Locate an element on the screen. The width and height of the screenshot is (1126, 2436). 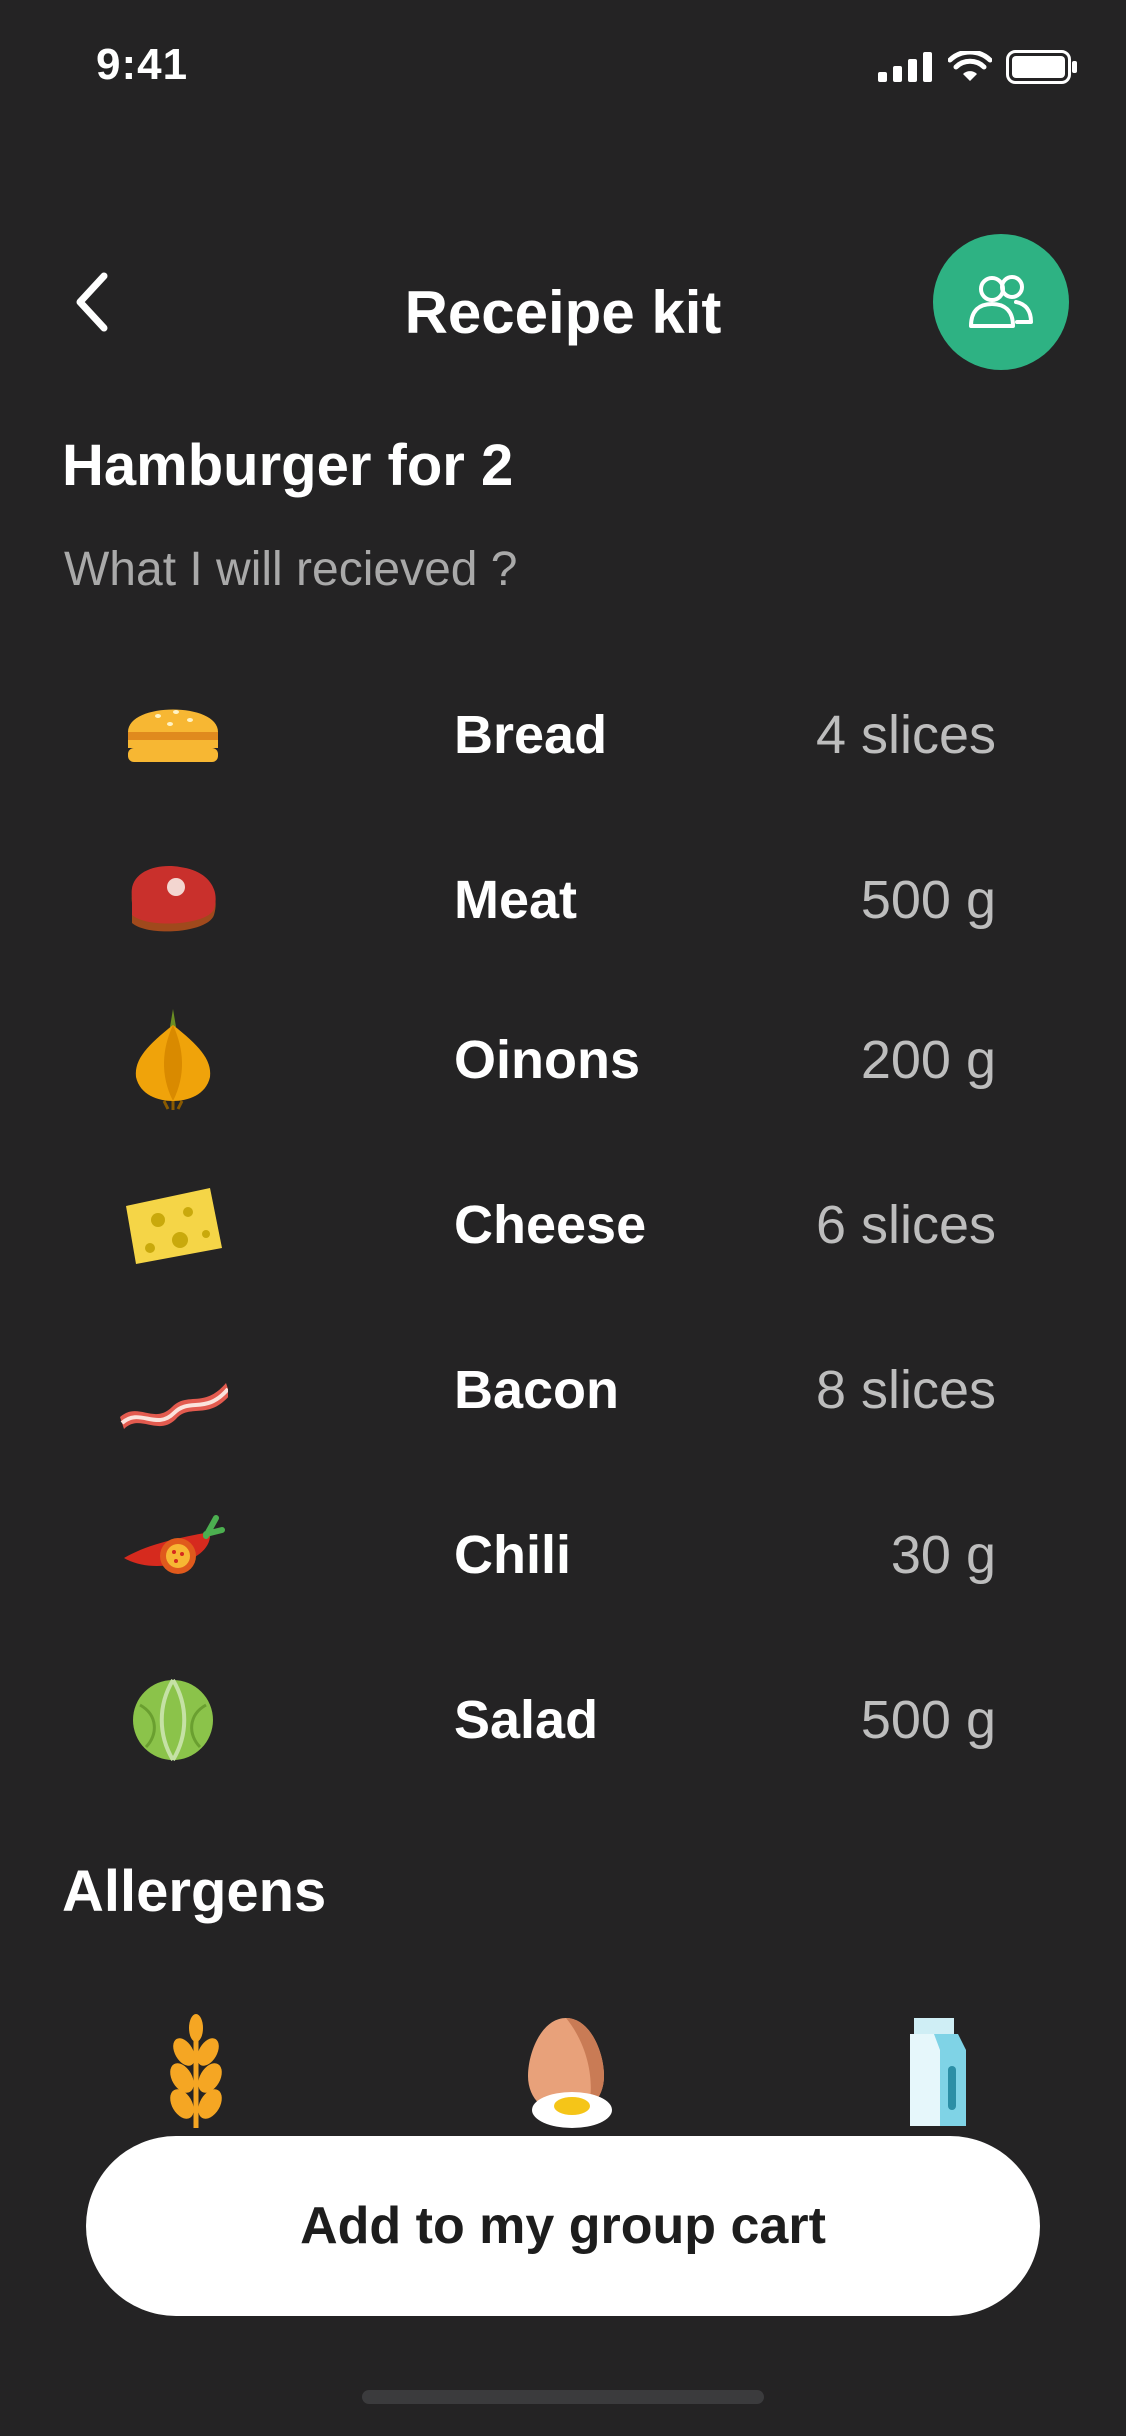
wheat-icon is located at coordinates (196, 2071).